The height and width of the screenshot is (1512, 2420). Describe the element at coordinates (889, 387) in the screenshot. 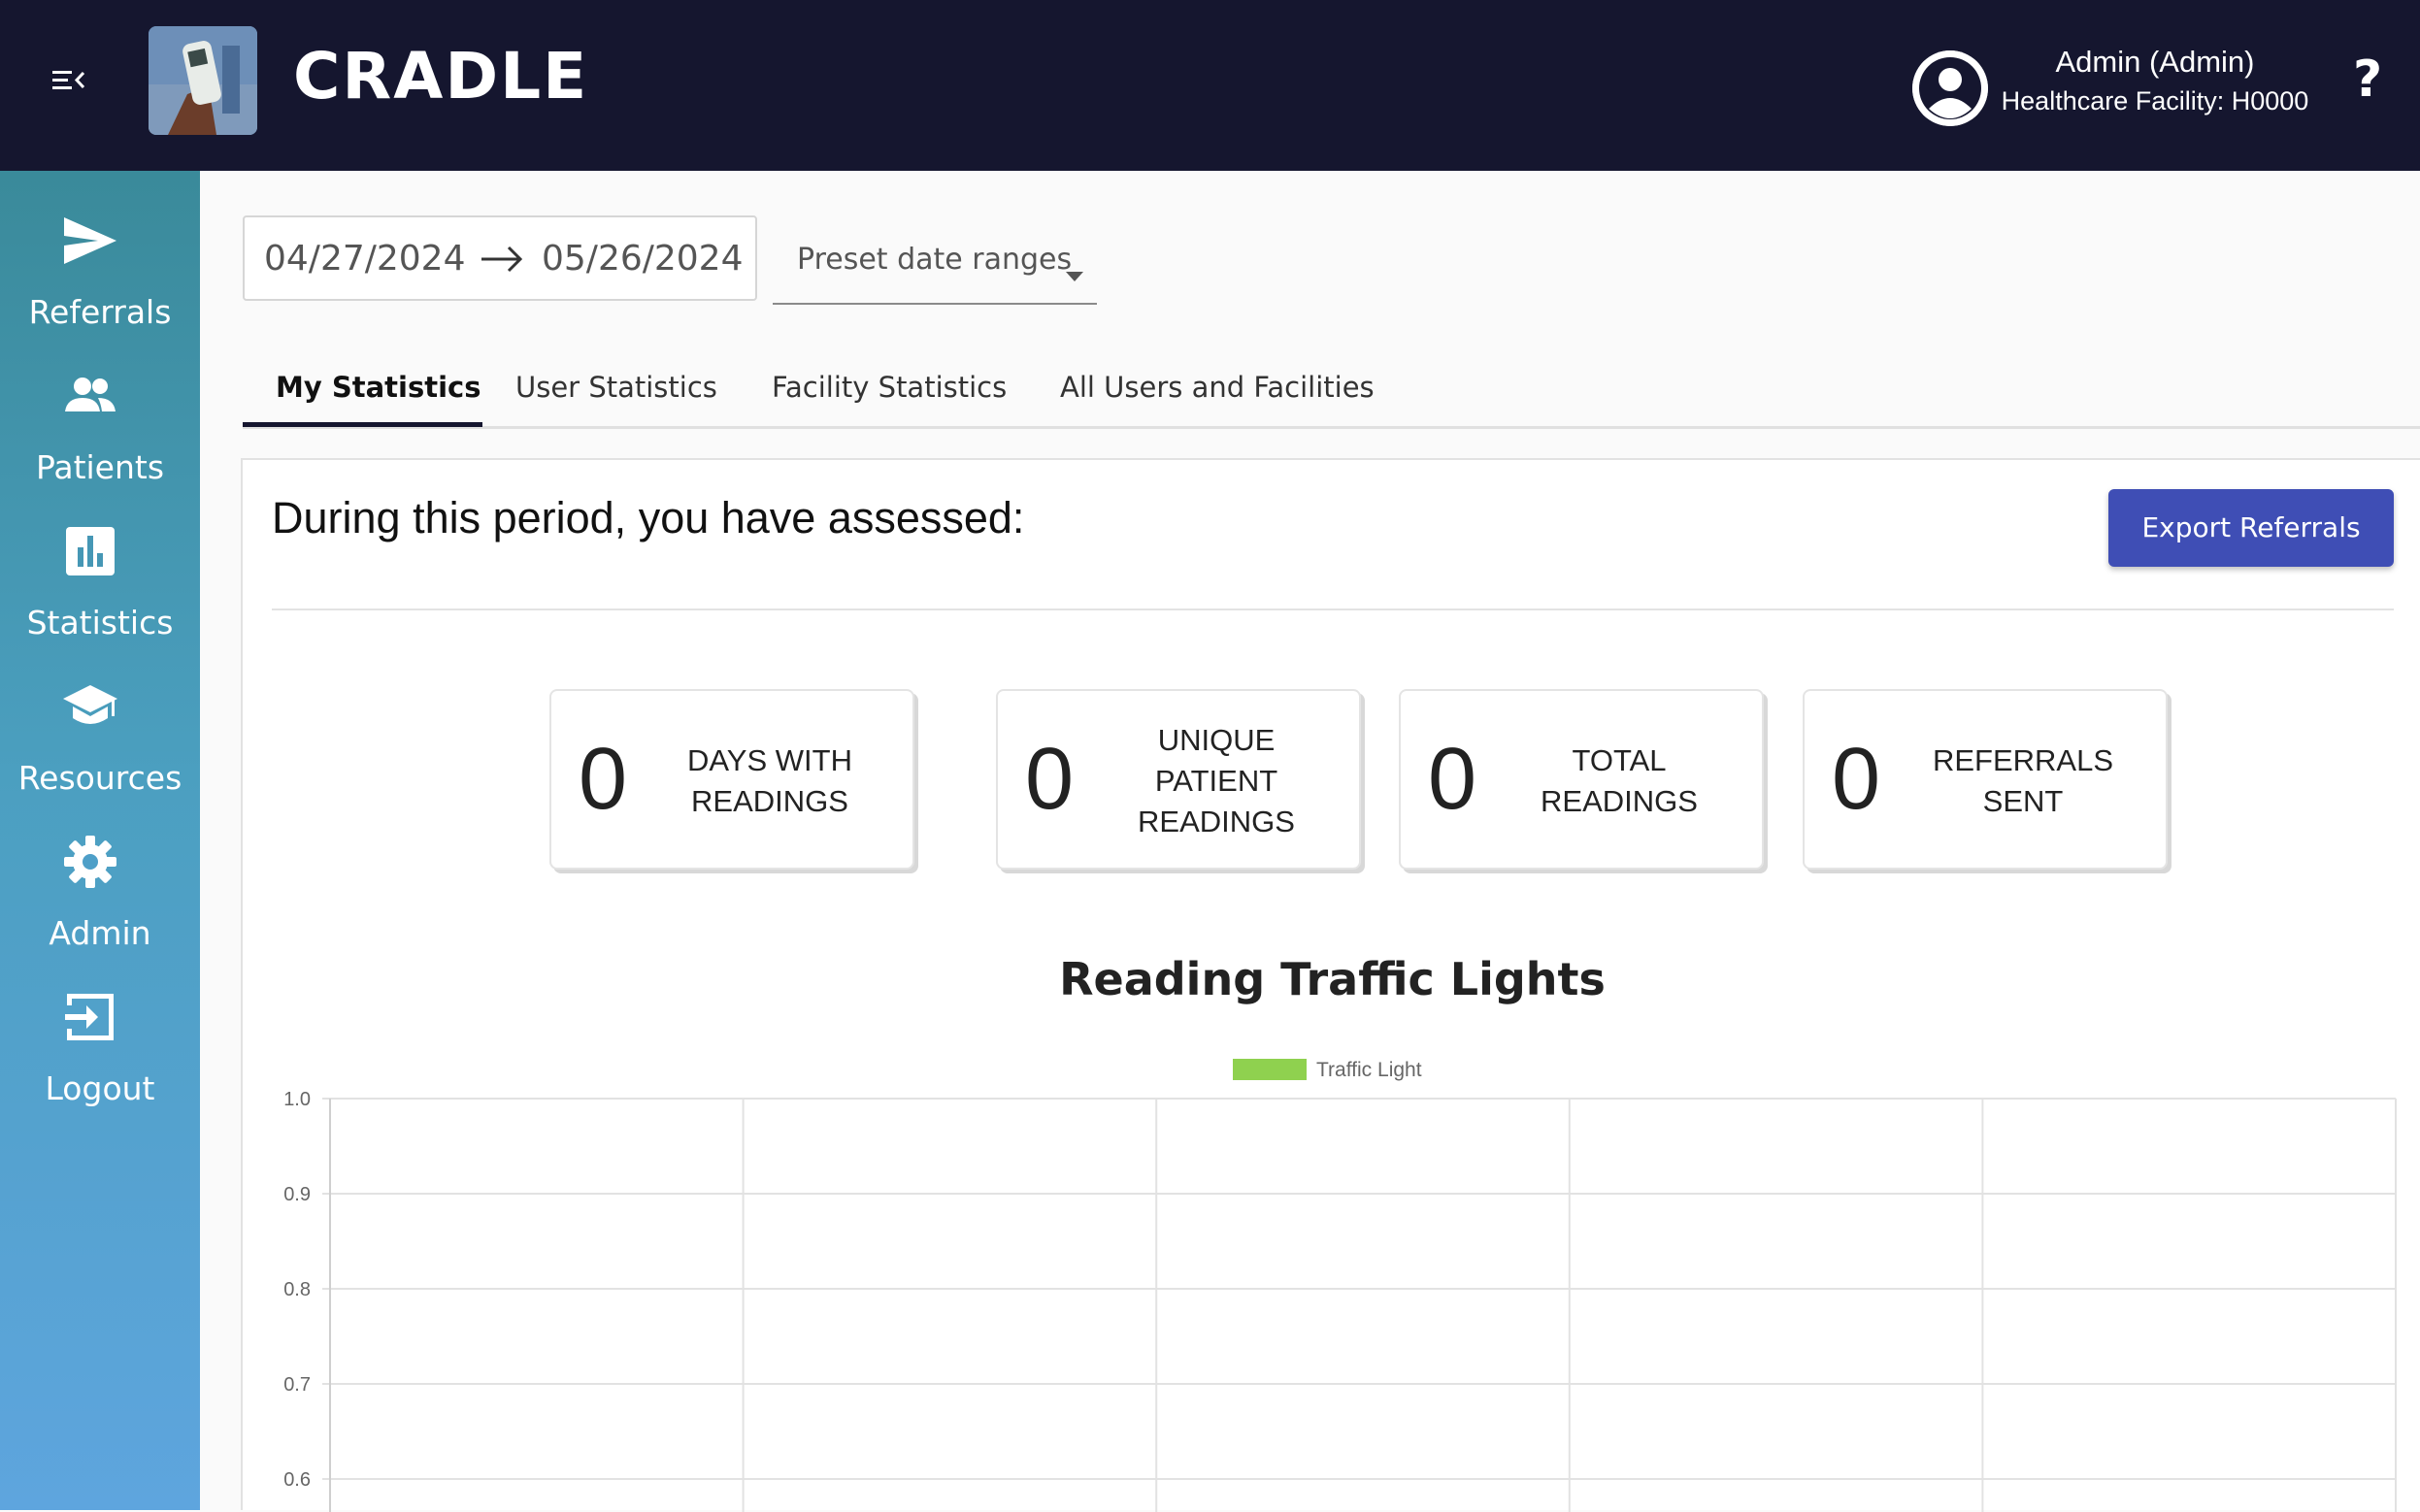

I see `tab-facility-statistics: Facility Statistics` at that location.